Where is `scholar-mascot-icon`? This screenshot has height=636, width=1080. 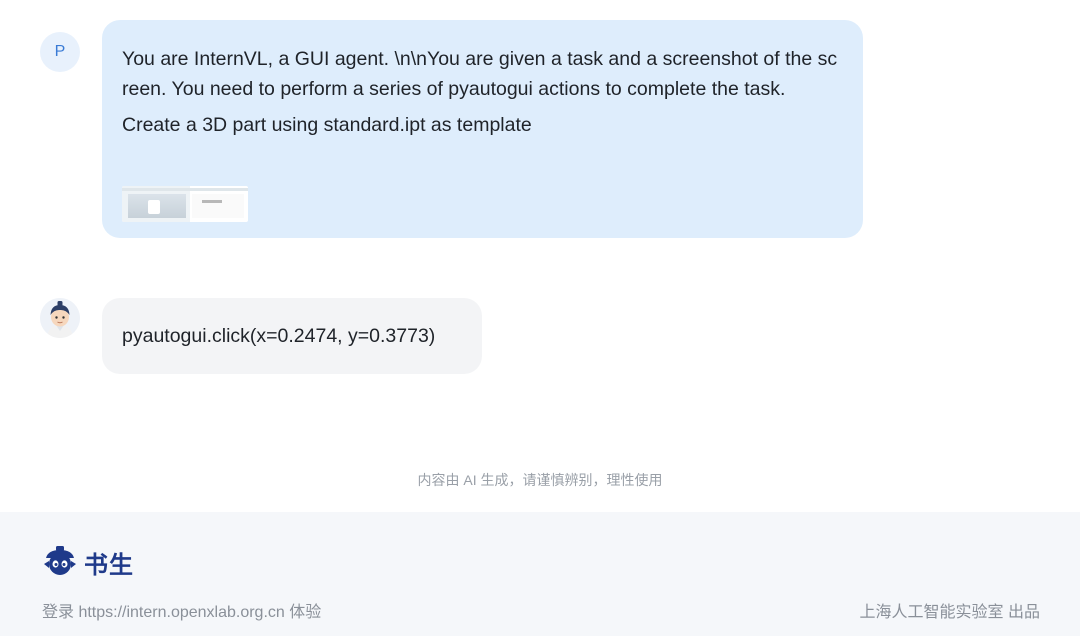
scholar-mascot-icon is located at coordinates (60, 318).